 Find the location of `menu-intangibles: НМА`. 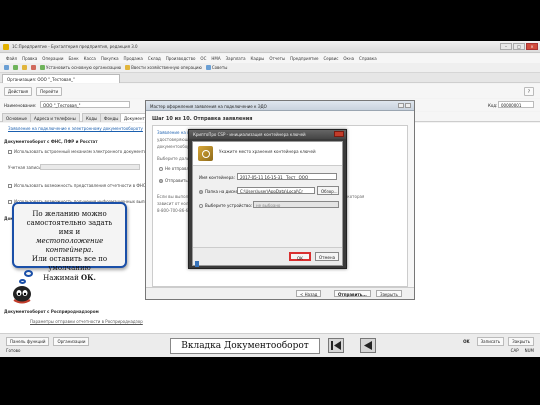

menu-intangibles: НМА is located at coordinates (215, 58).